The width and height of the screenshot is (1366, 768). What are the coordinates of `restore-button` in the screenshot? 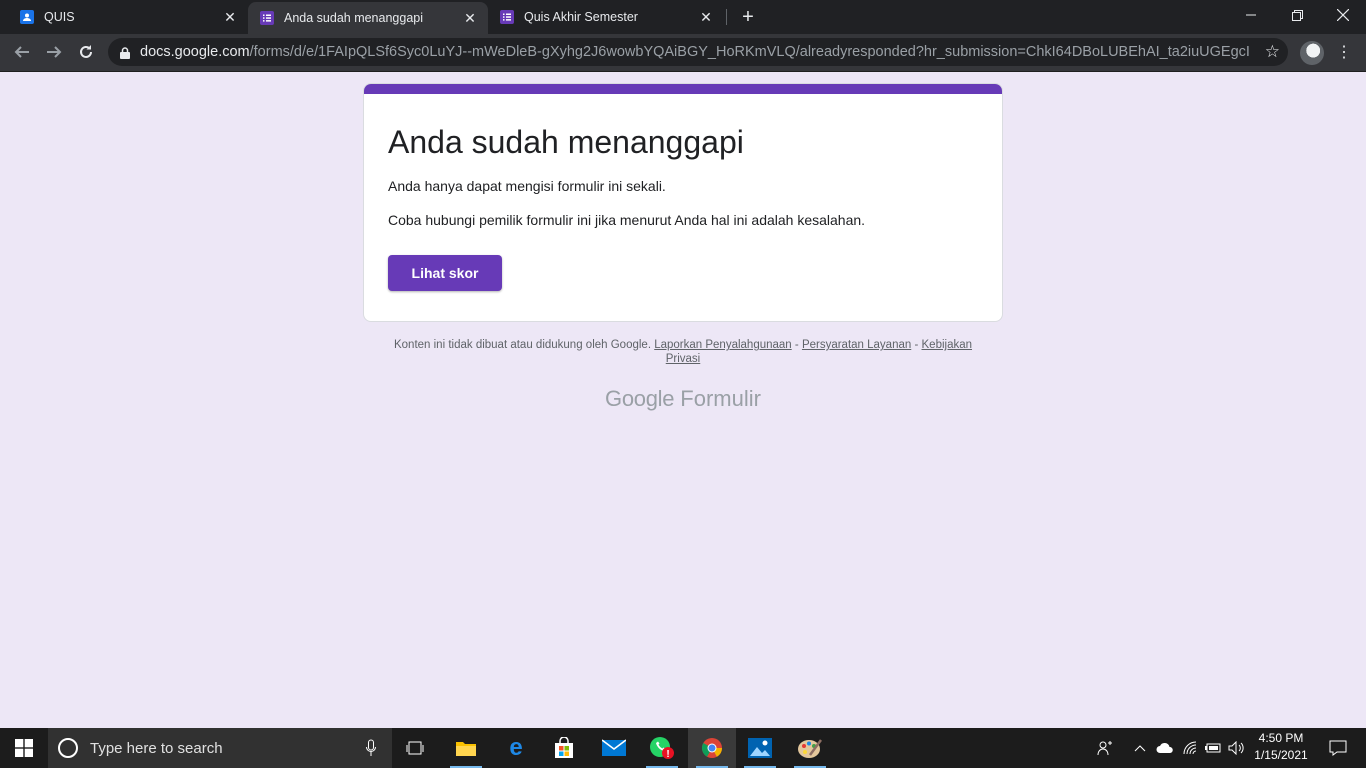 It's located at (1297, 15).